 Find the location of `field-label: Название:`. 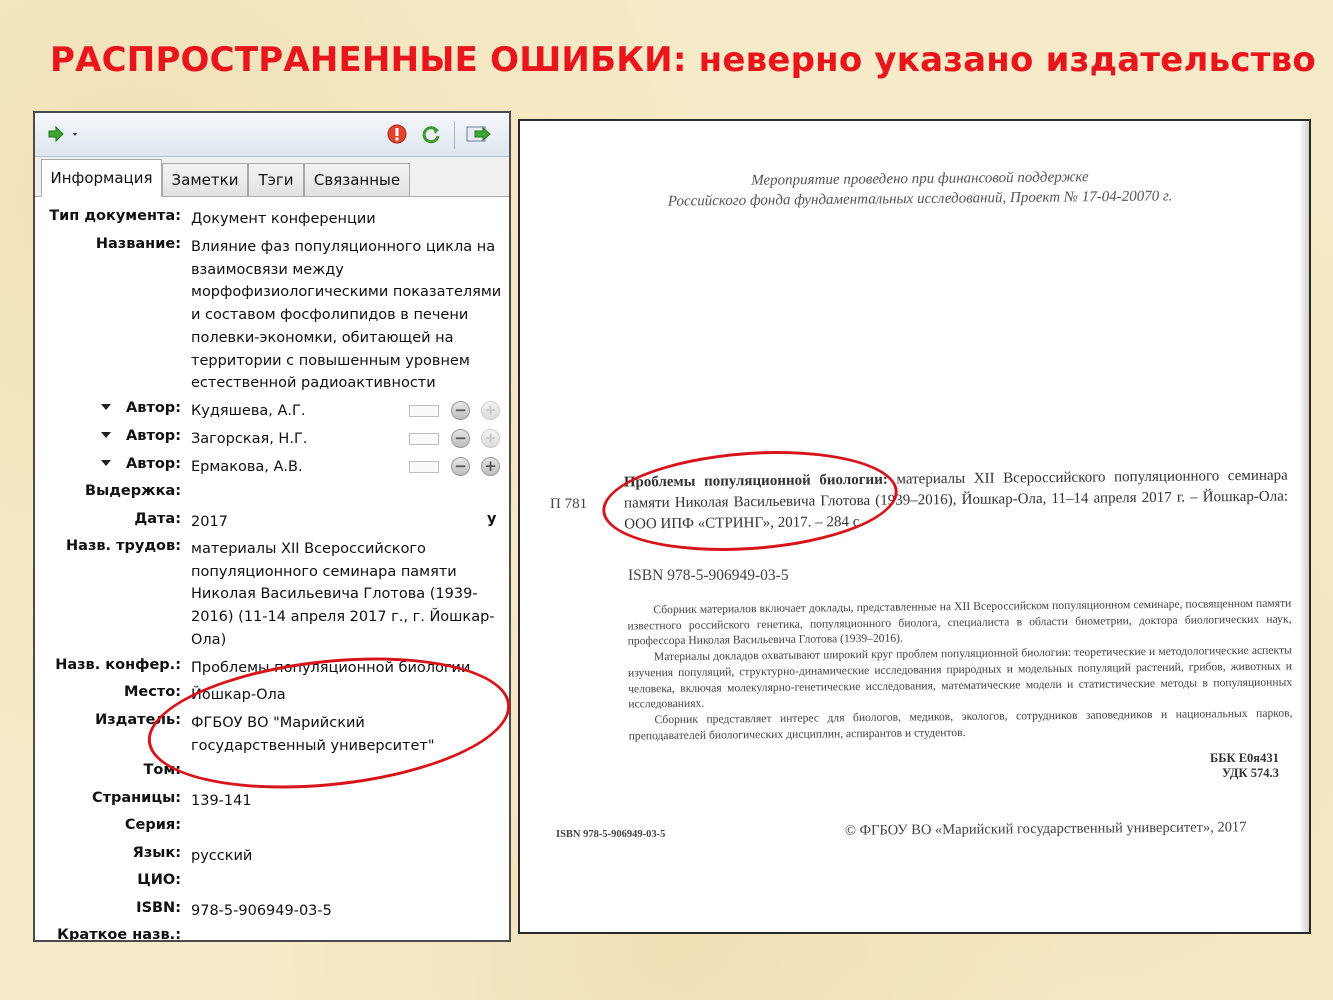

field-label: Название: is located at coordinates (138, 244).